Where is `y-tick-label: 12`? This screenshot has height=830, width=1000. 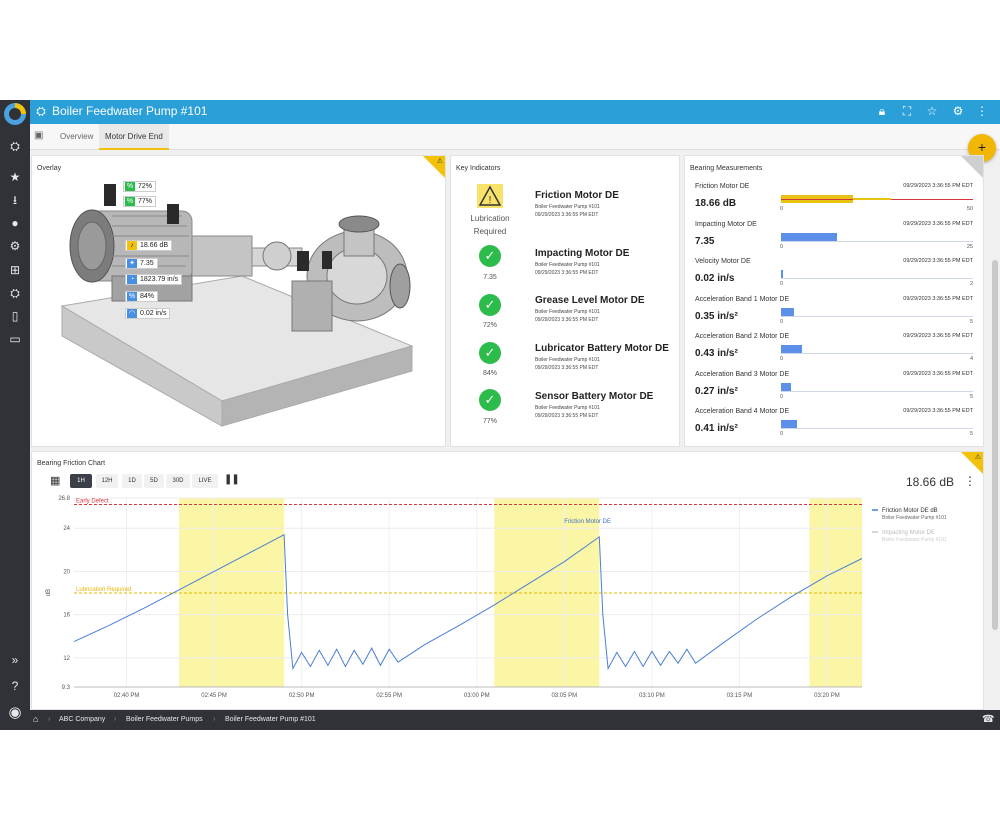
y-tick-label: 12 is located at coordinates (66, 659).